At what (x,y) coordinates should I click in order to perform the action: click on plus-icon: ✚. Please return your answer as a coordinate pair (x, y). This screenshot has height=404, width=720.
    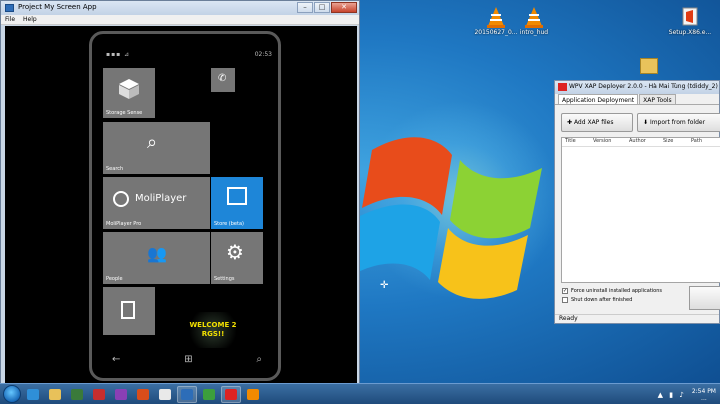
    Looking at the image, I should click on (570, 122).